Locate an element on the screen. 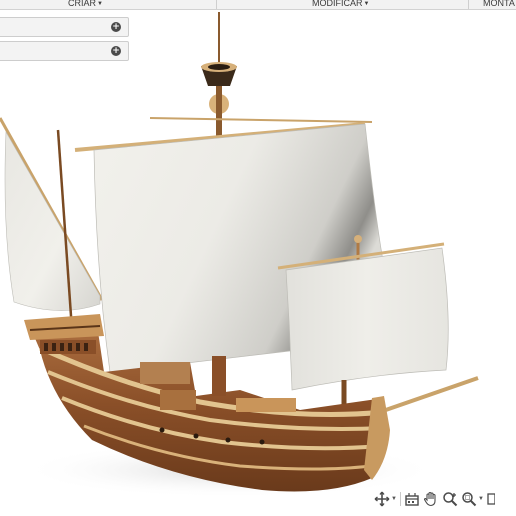  pan-button is located at coordinates (431, 499).